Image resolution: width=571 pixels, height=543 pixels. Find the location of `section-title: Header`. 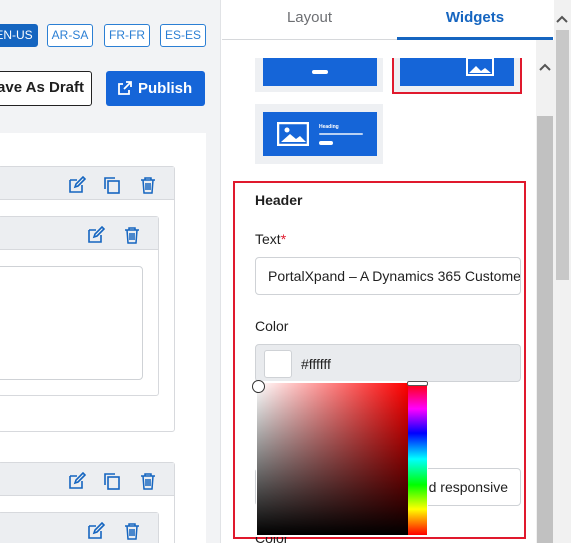

section-title: Header is located at coordinates (279, 200).